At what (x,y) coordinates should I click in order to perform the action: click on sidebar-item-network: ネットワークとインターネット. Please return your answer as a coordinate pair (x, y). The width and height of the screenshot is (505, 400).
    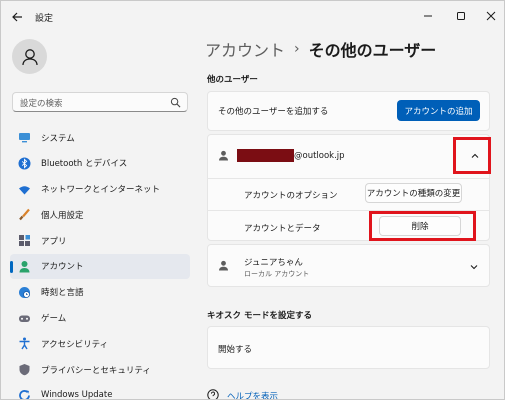
    Looking at the image, I should click on (100, 189).